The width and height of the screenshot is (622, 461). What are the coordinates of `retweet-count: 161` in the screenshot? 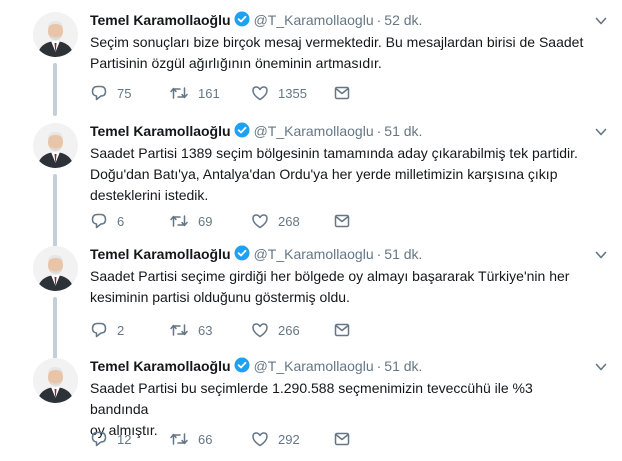 It's located at (209, 93).